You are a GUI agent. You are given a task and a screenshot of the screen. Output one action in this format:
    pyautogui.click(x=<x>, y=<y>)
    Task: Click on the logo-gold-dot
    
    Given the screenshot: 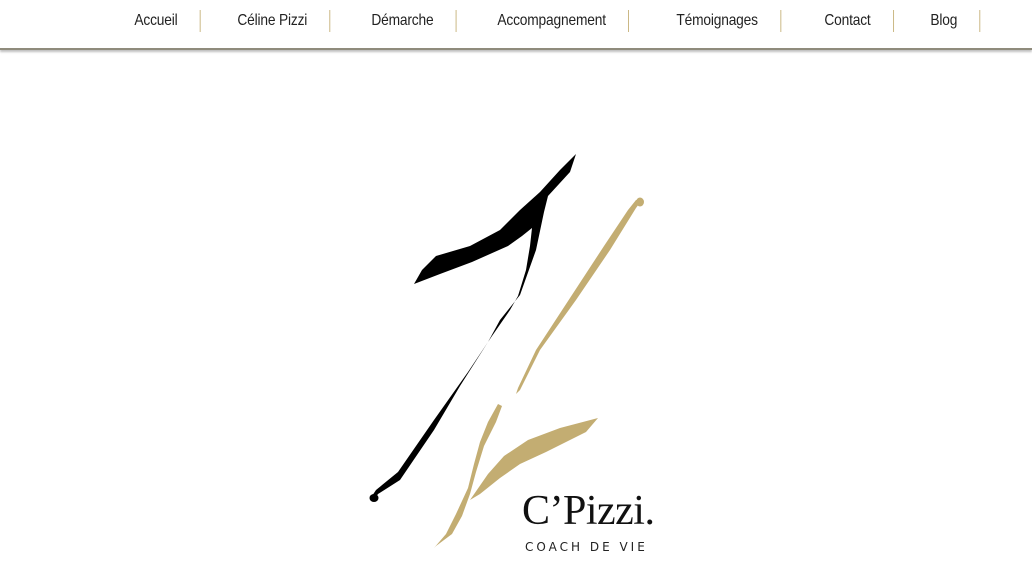 What is the action you would take?
    pyautogui.click(x=640, y=202)
    